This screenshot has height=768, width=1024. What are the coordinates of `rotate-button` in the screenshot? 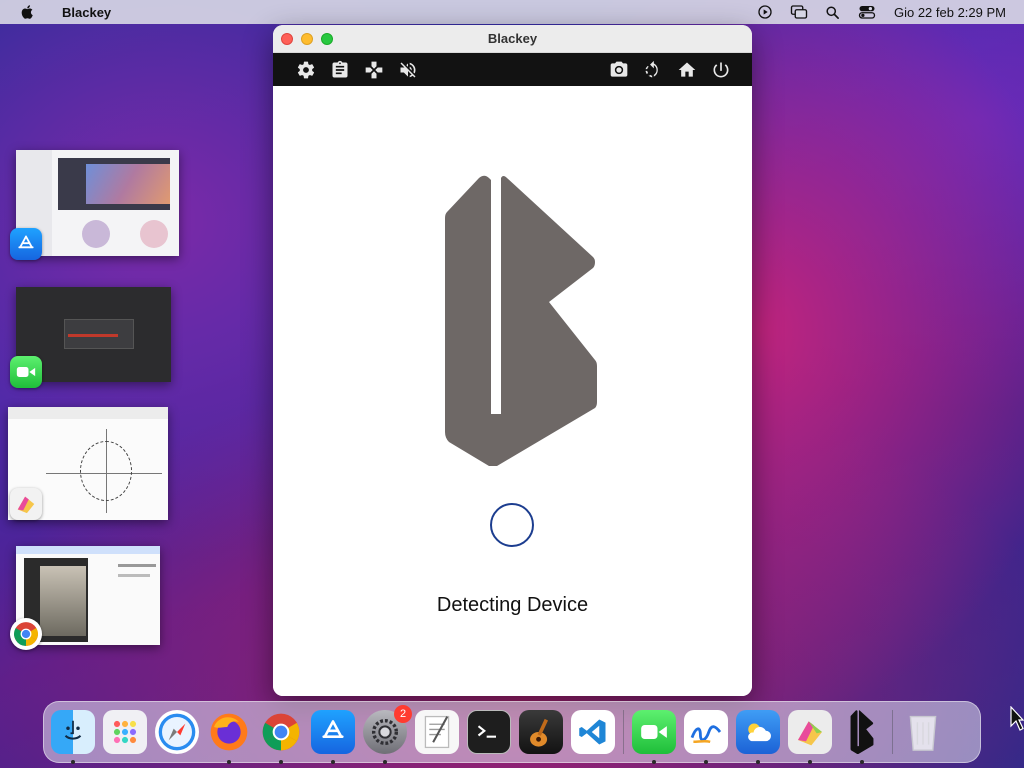 It's located at (653, 69).